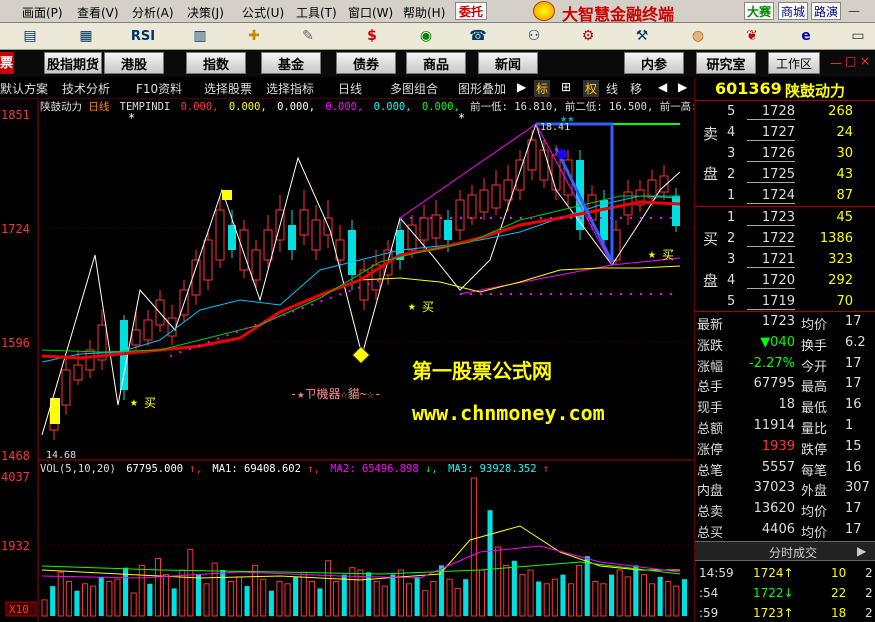  I want to click on toggle-line: 线, so click(612, 88).